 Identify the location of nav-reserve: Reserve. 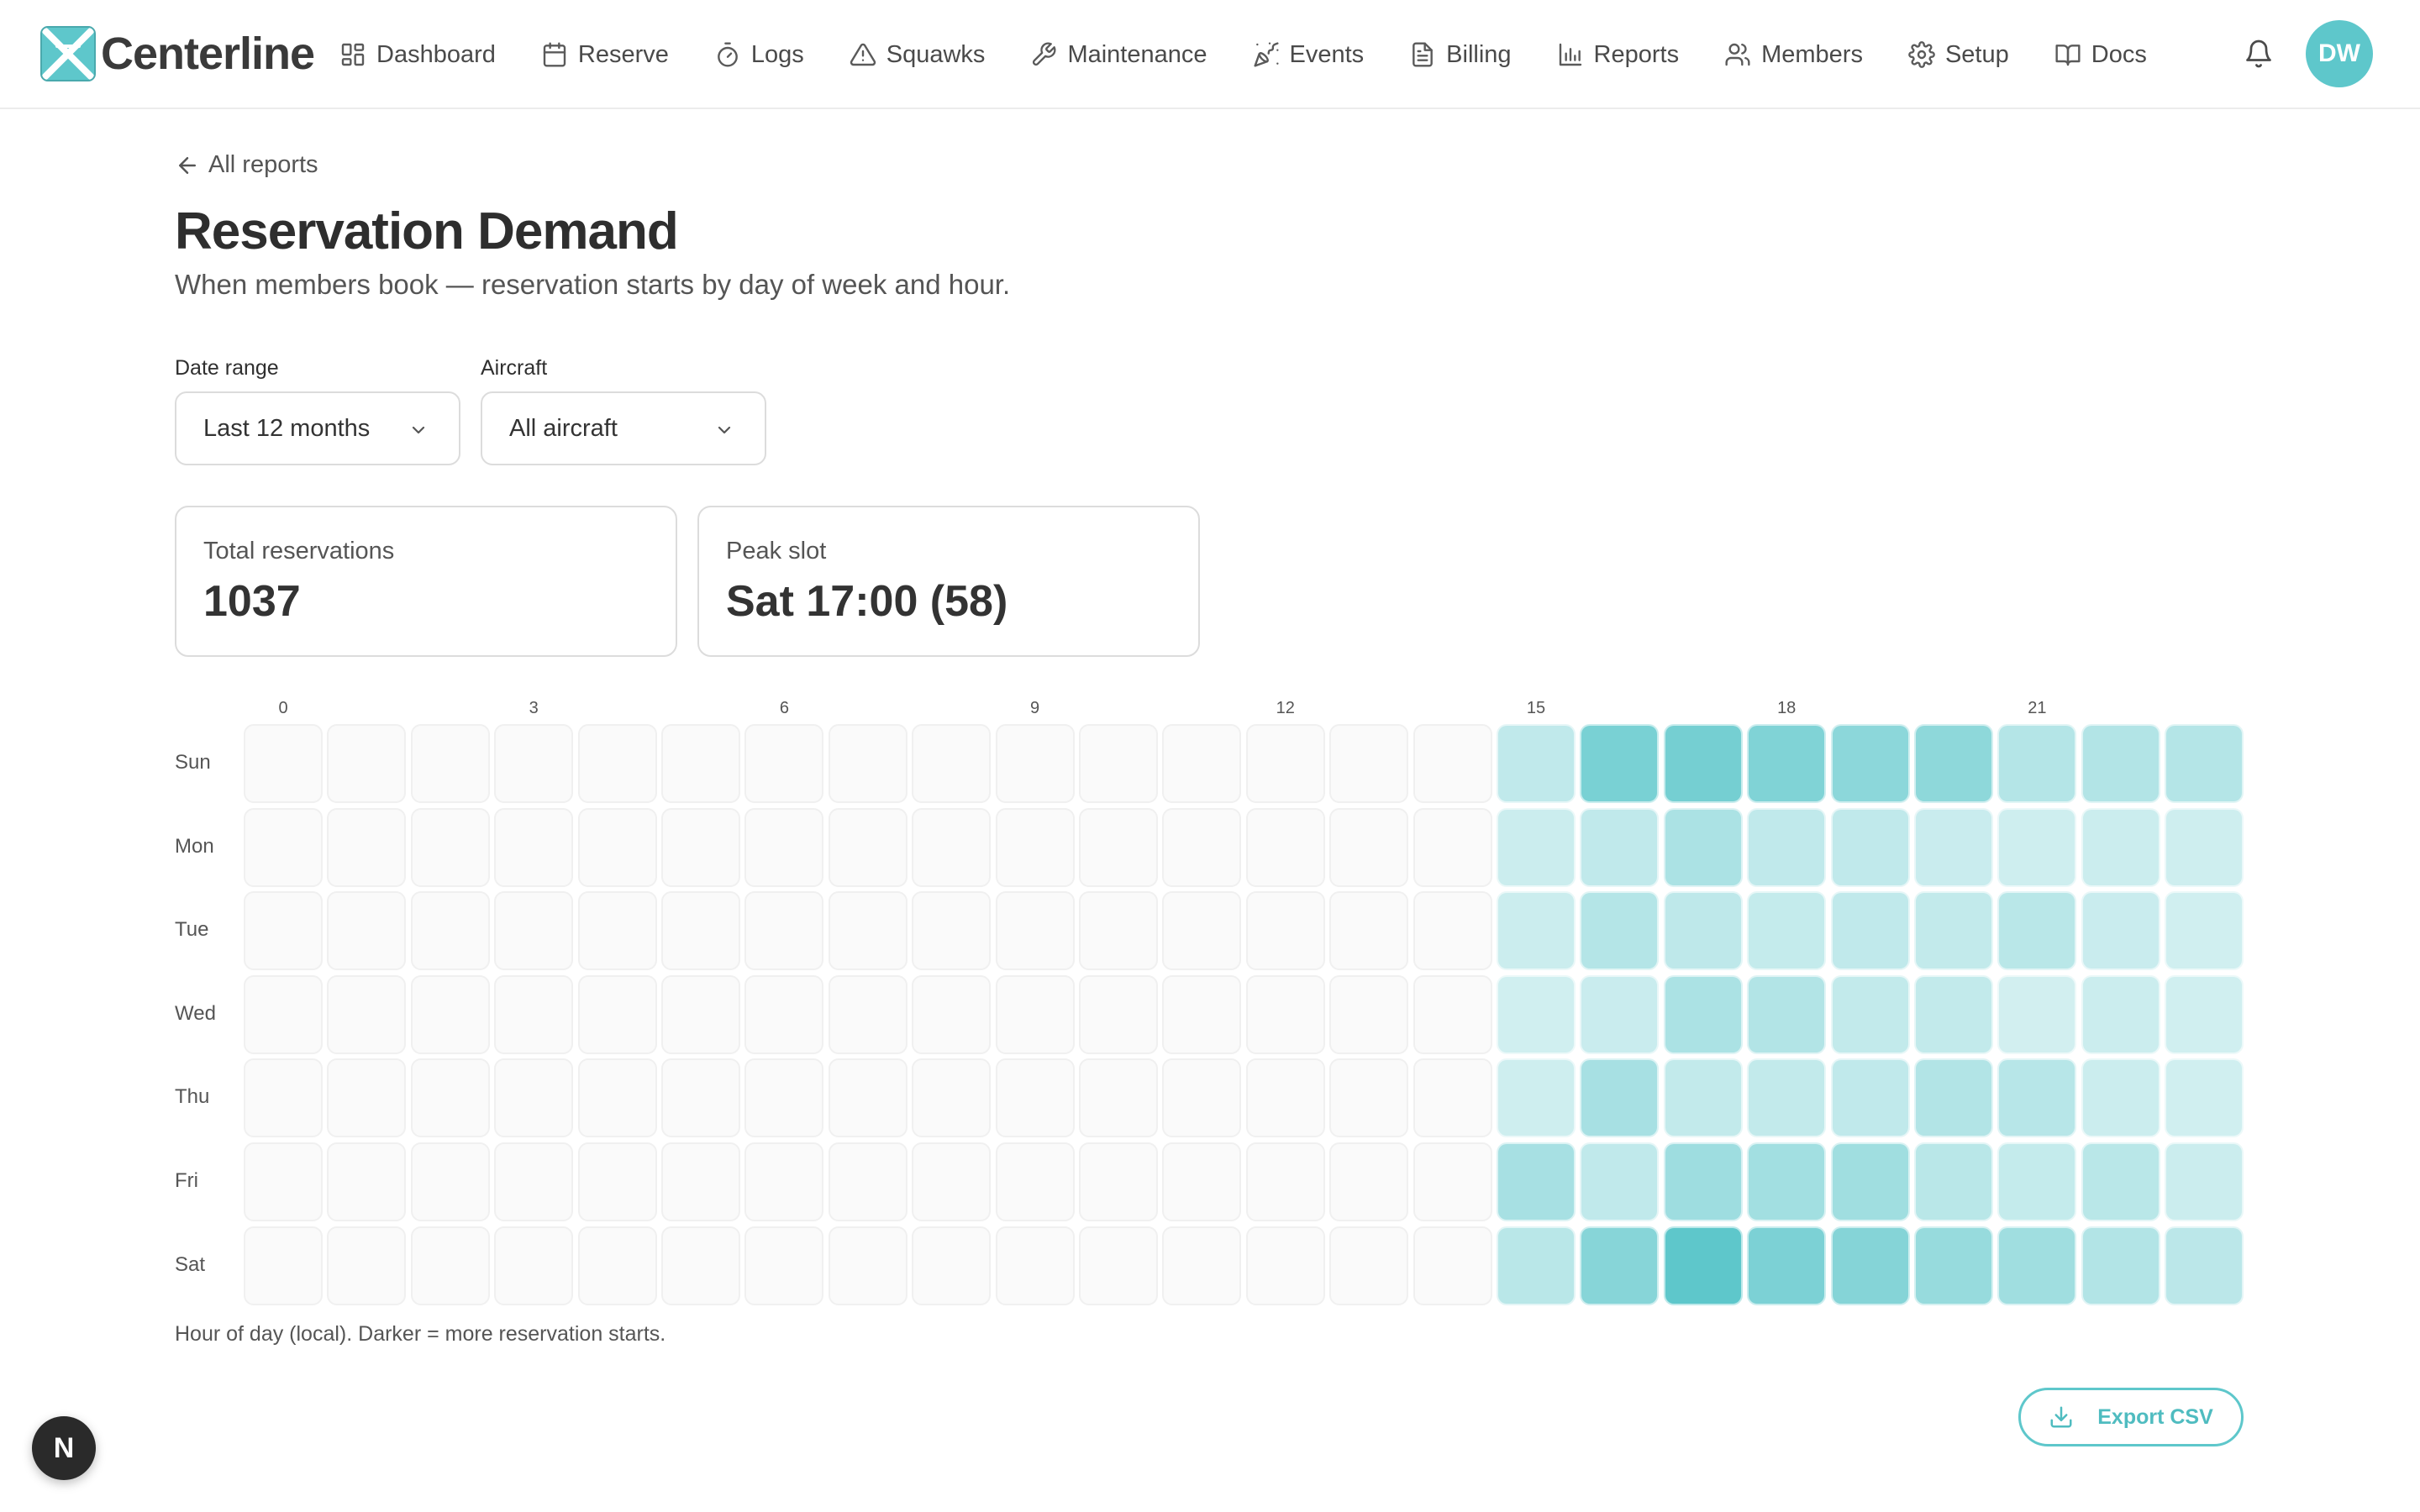
(605, 54).